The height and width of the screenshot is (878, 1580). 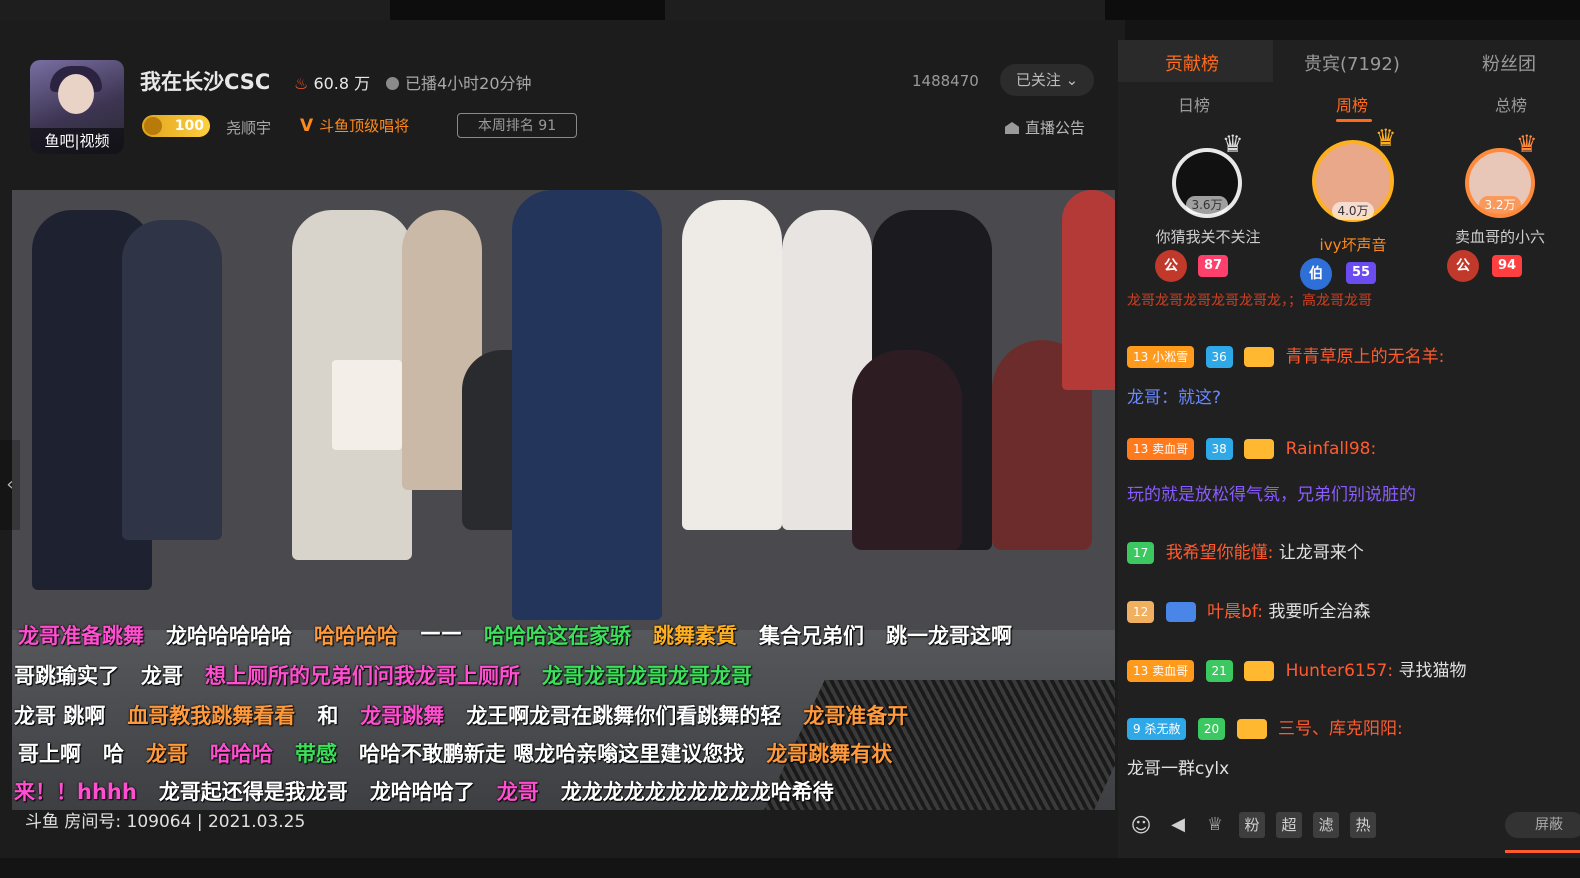 I want to click on chat-text: 龙哥一群cylx, so click(x=1178, y=766).